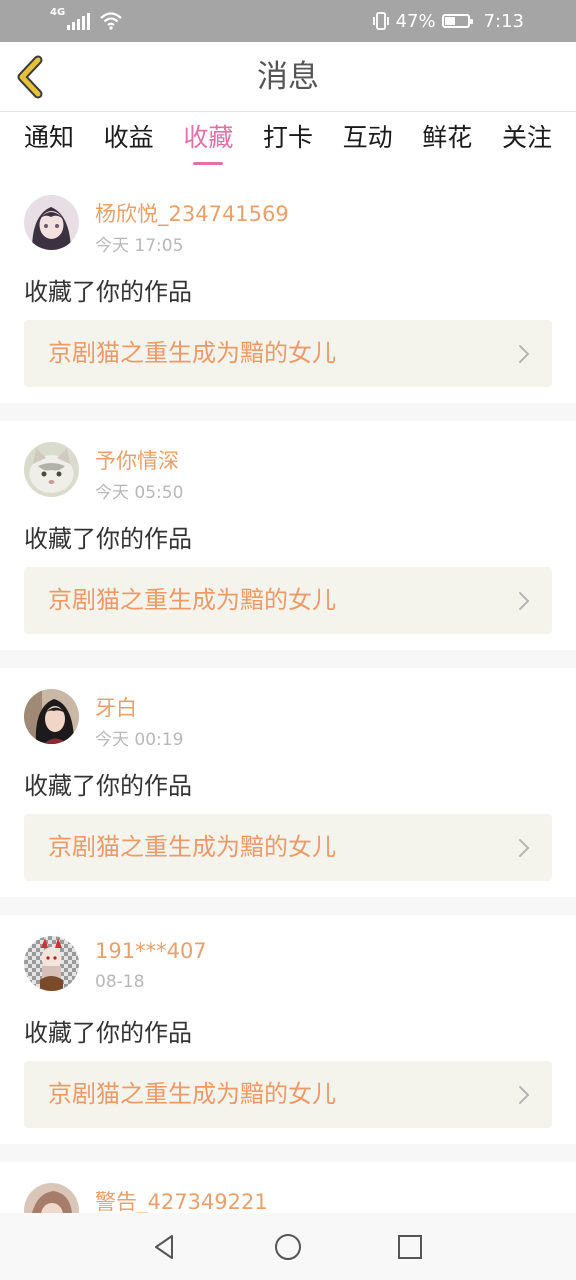 Image resolution: width=576 pixels, height=1280 pixels. Describe the element at coordinates (503, 21) in the screenshot. I see `clock: 7:13` at that location.